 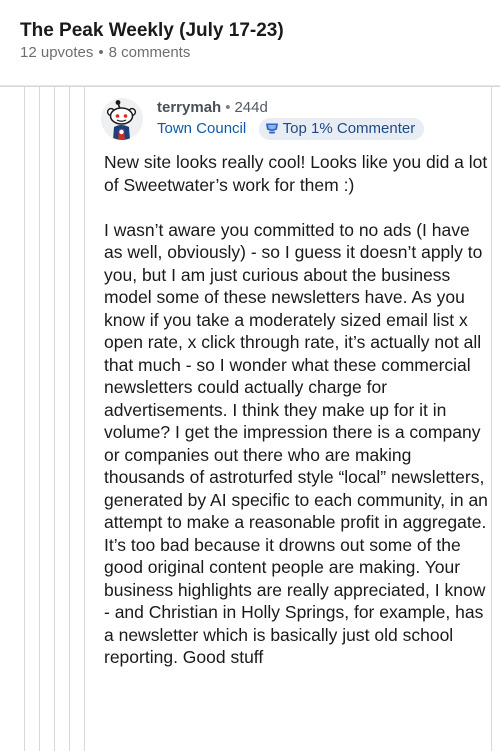 I want to click on comment-author-line: terrymah • 244d, so click(x=212, y=107).